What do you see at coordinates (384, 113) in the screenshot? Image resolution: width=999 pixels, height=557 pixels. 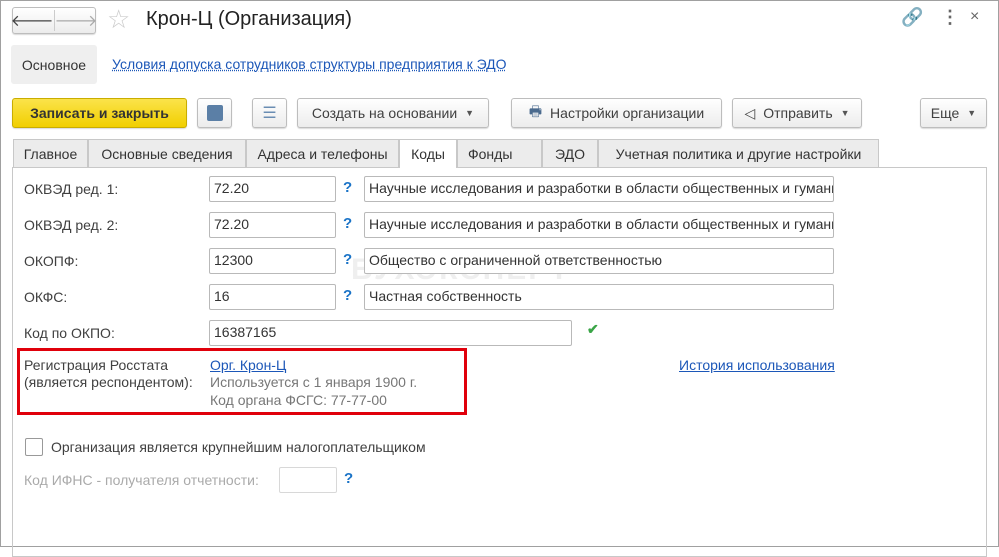 I see `create-based-label: Создать на основании` at bounding box center [384, 113].